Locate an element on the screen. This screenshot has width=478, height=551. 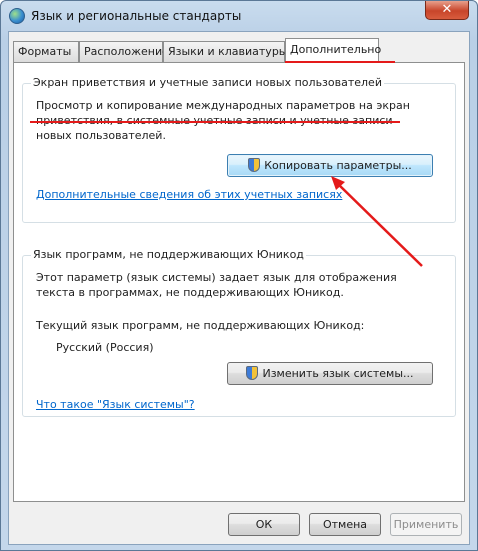
apply-button: Применить is located at coordinates (426, 524).